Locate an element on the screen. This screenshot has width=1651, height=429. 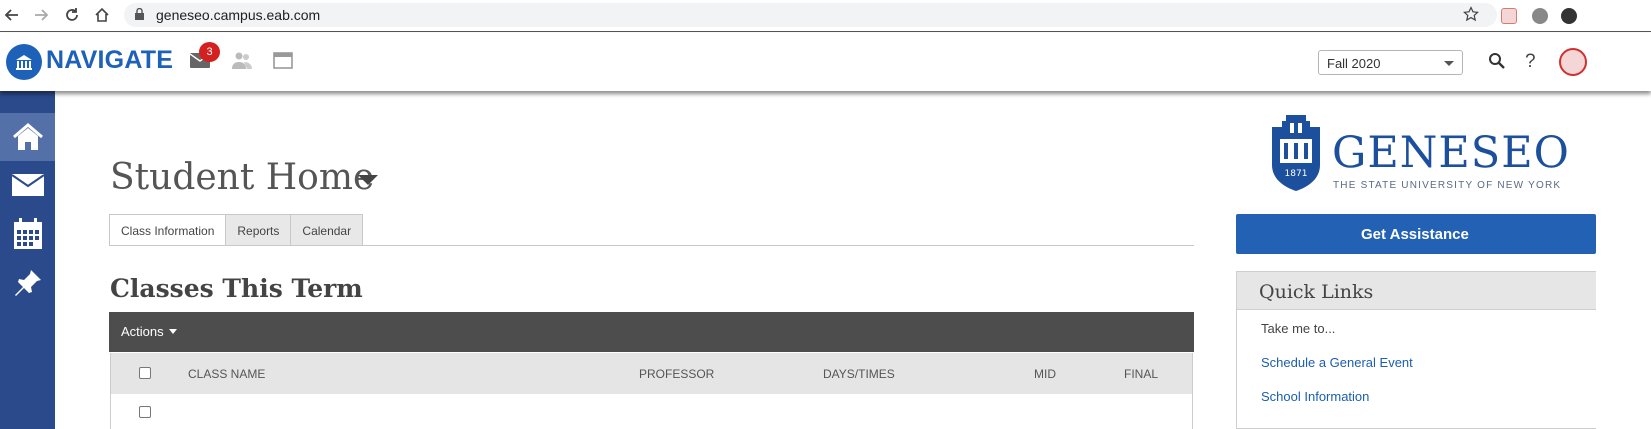
help-icon: ? is located at coordinates (1530, 62).